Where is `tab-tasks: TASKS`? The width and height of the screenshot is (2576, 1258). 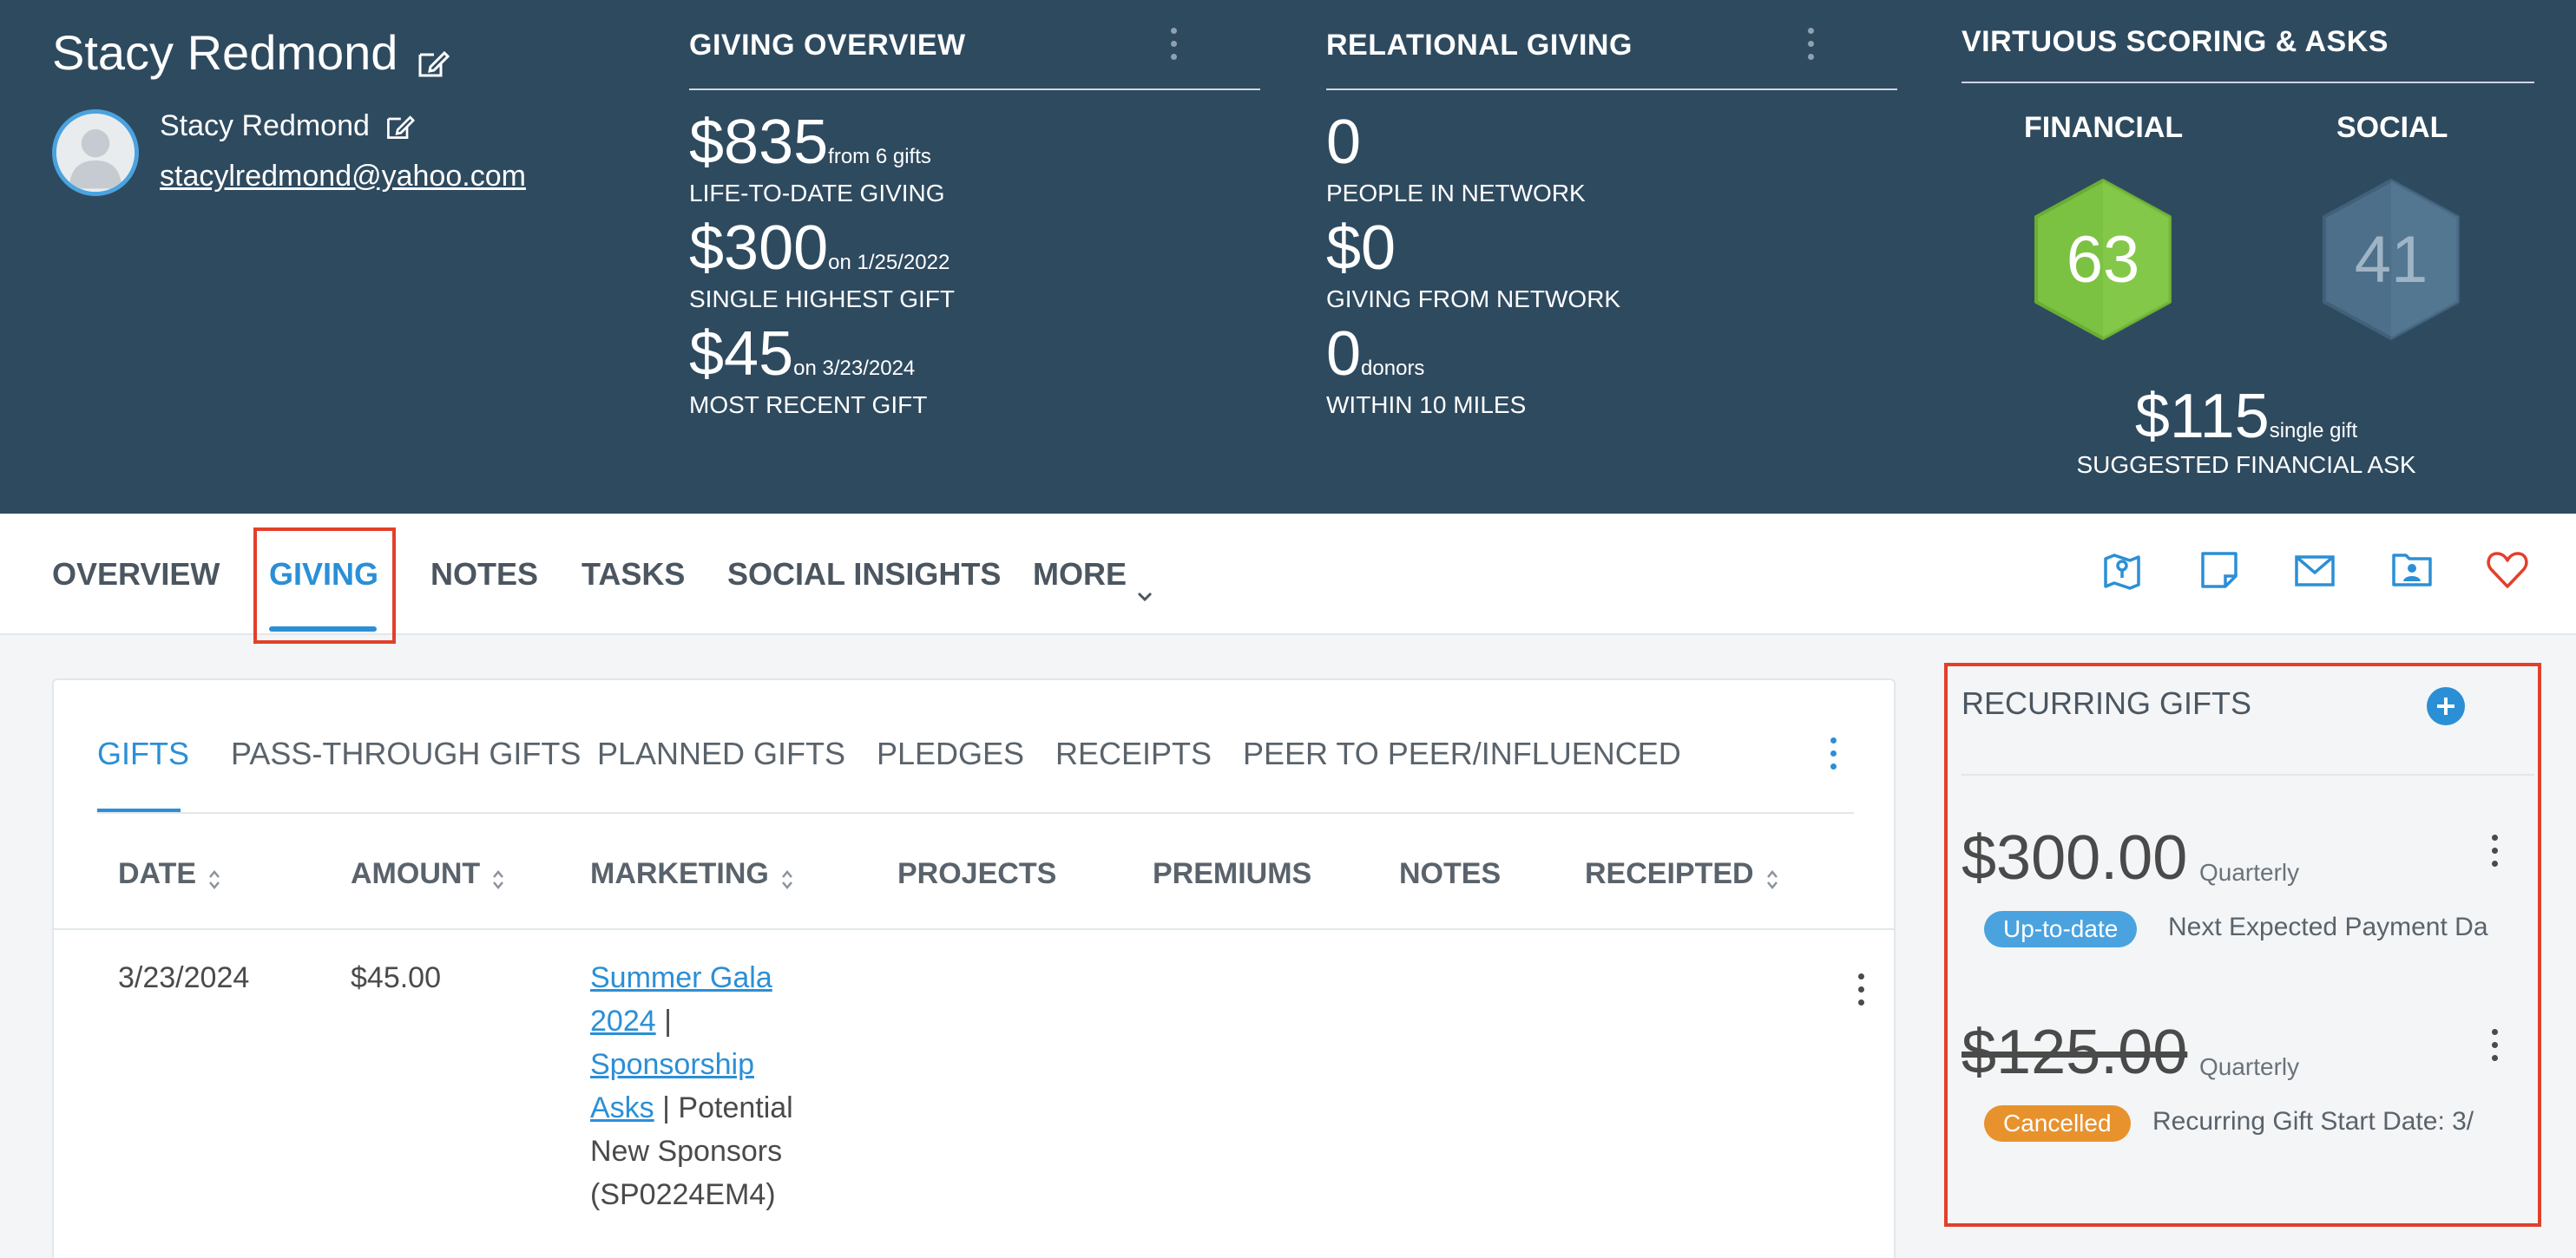 tab-tasks: TASKS is located at coordinates (633, 574).